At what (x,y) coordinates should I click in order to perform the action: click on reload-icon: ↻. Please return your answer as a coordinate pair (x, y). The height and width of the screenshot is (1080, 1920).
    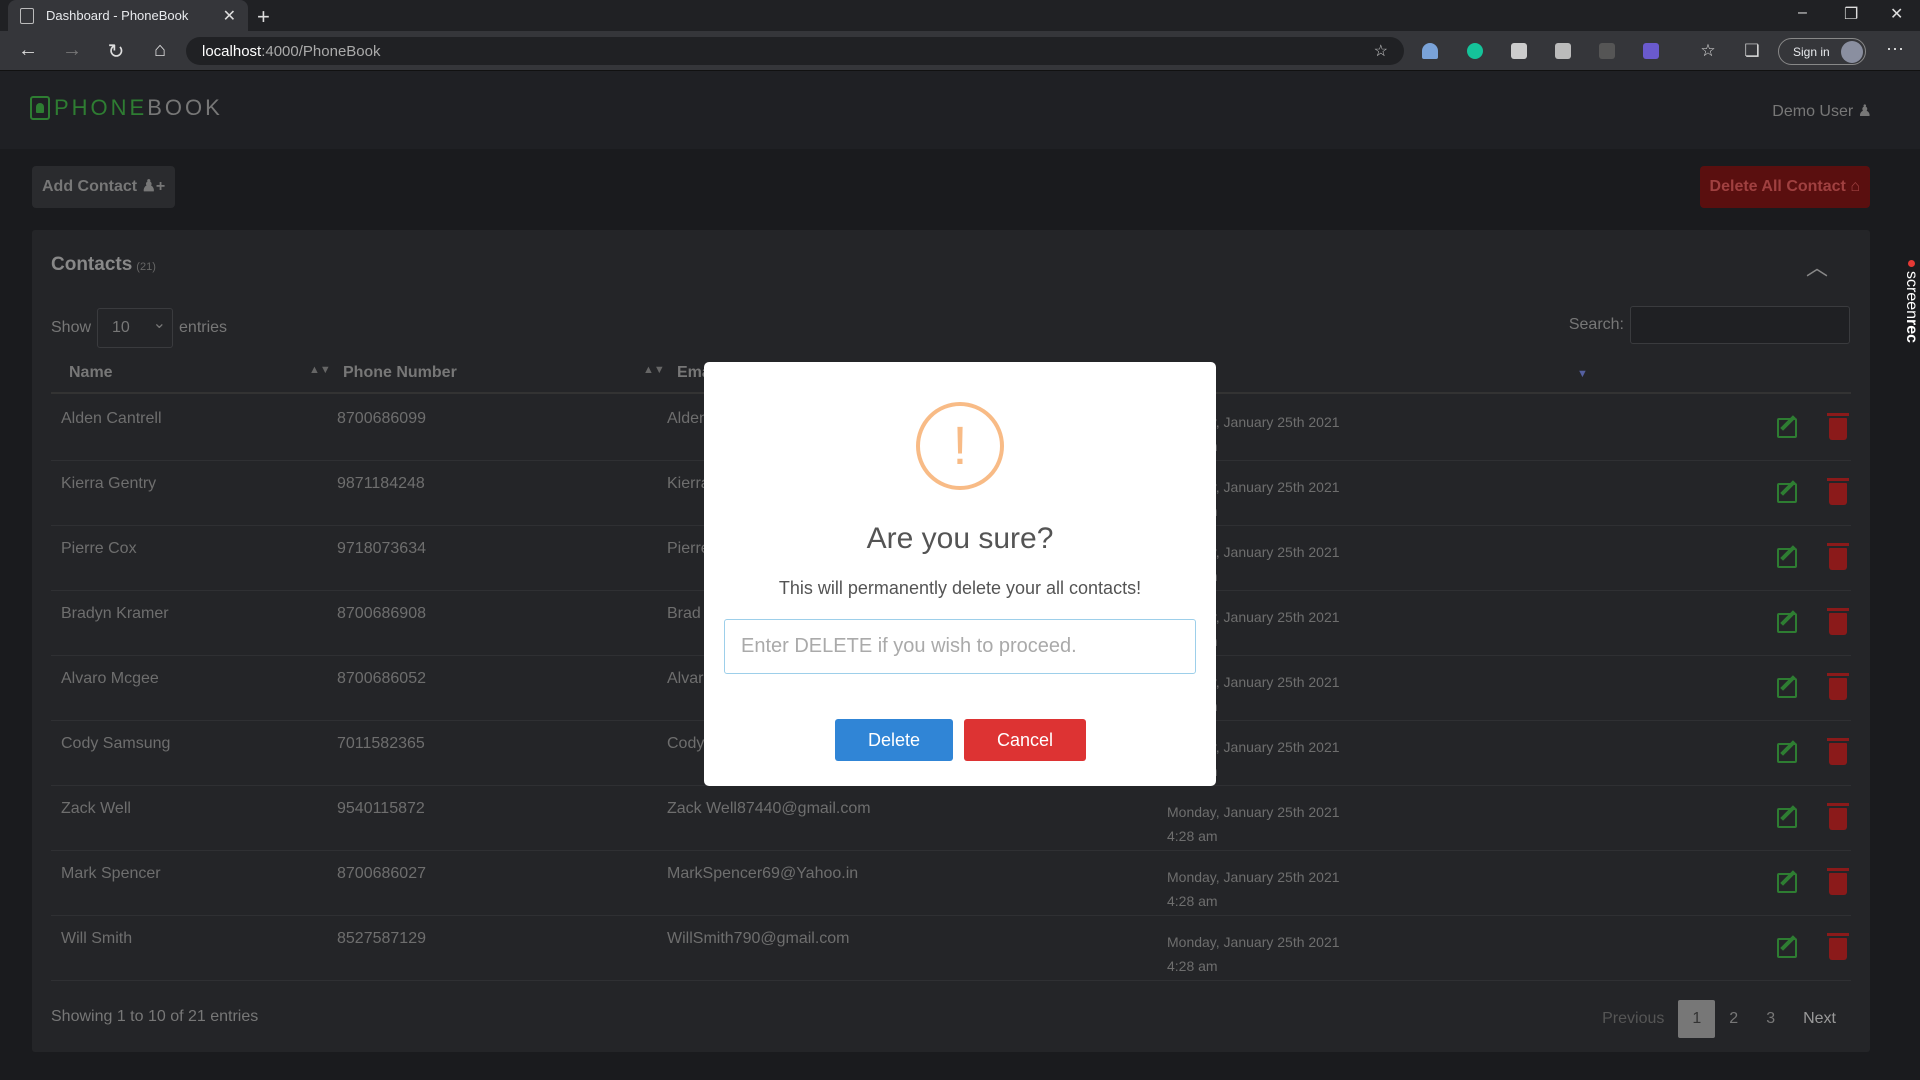
    Looking at the image, I should click on (116, 51).